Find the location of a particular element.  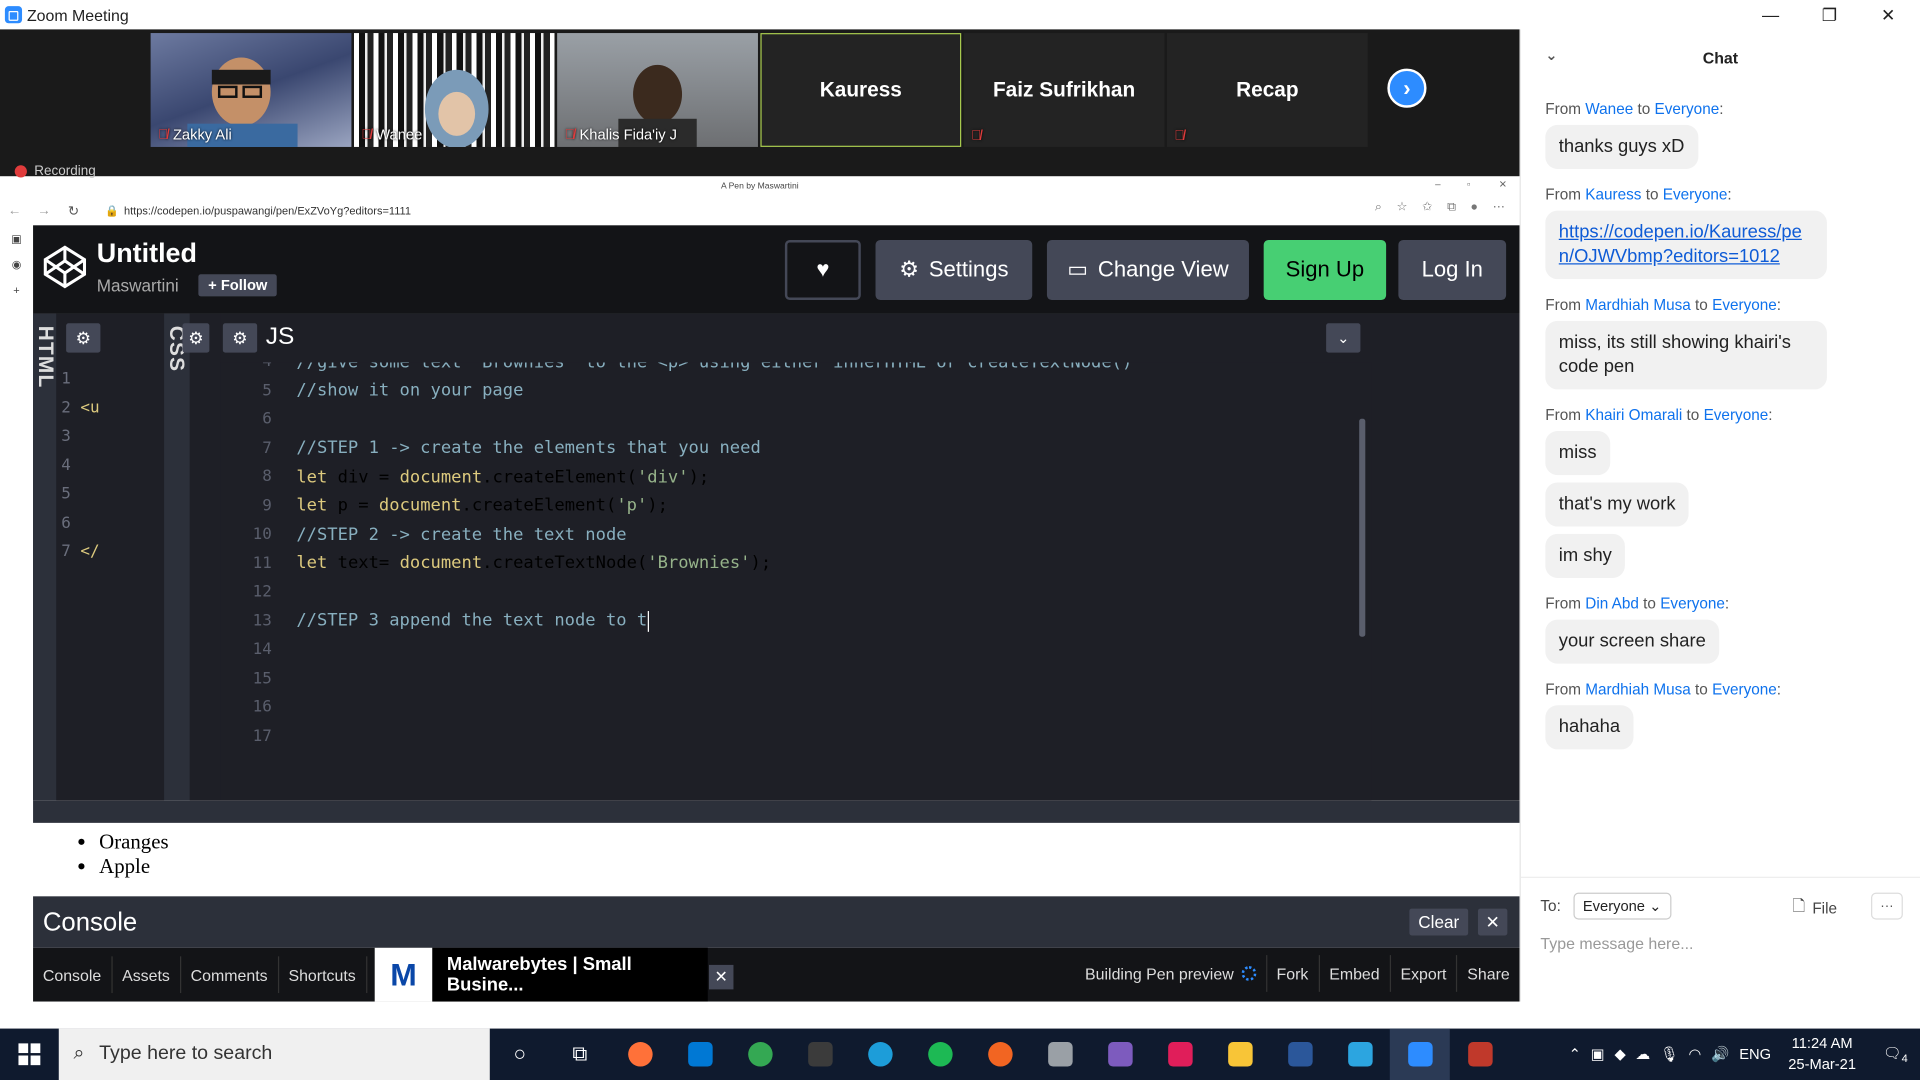

next-participants-button: › is located at coordinates (1407, 88).